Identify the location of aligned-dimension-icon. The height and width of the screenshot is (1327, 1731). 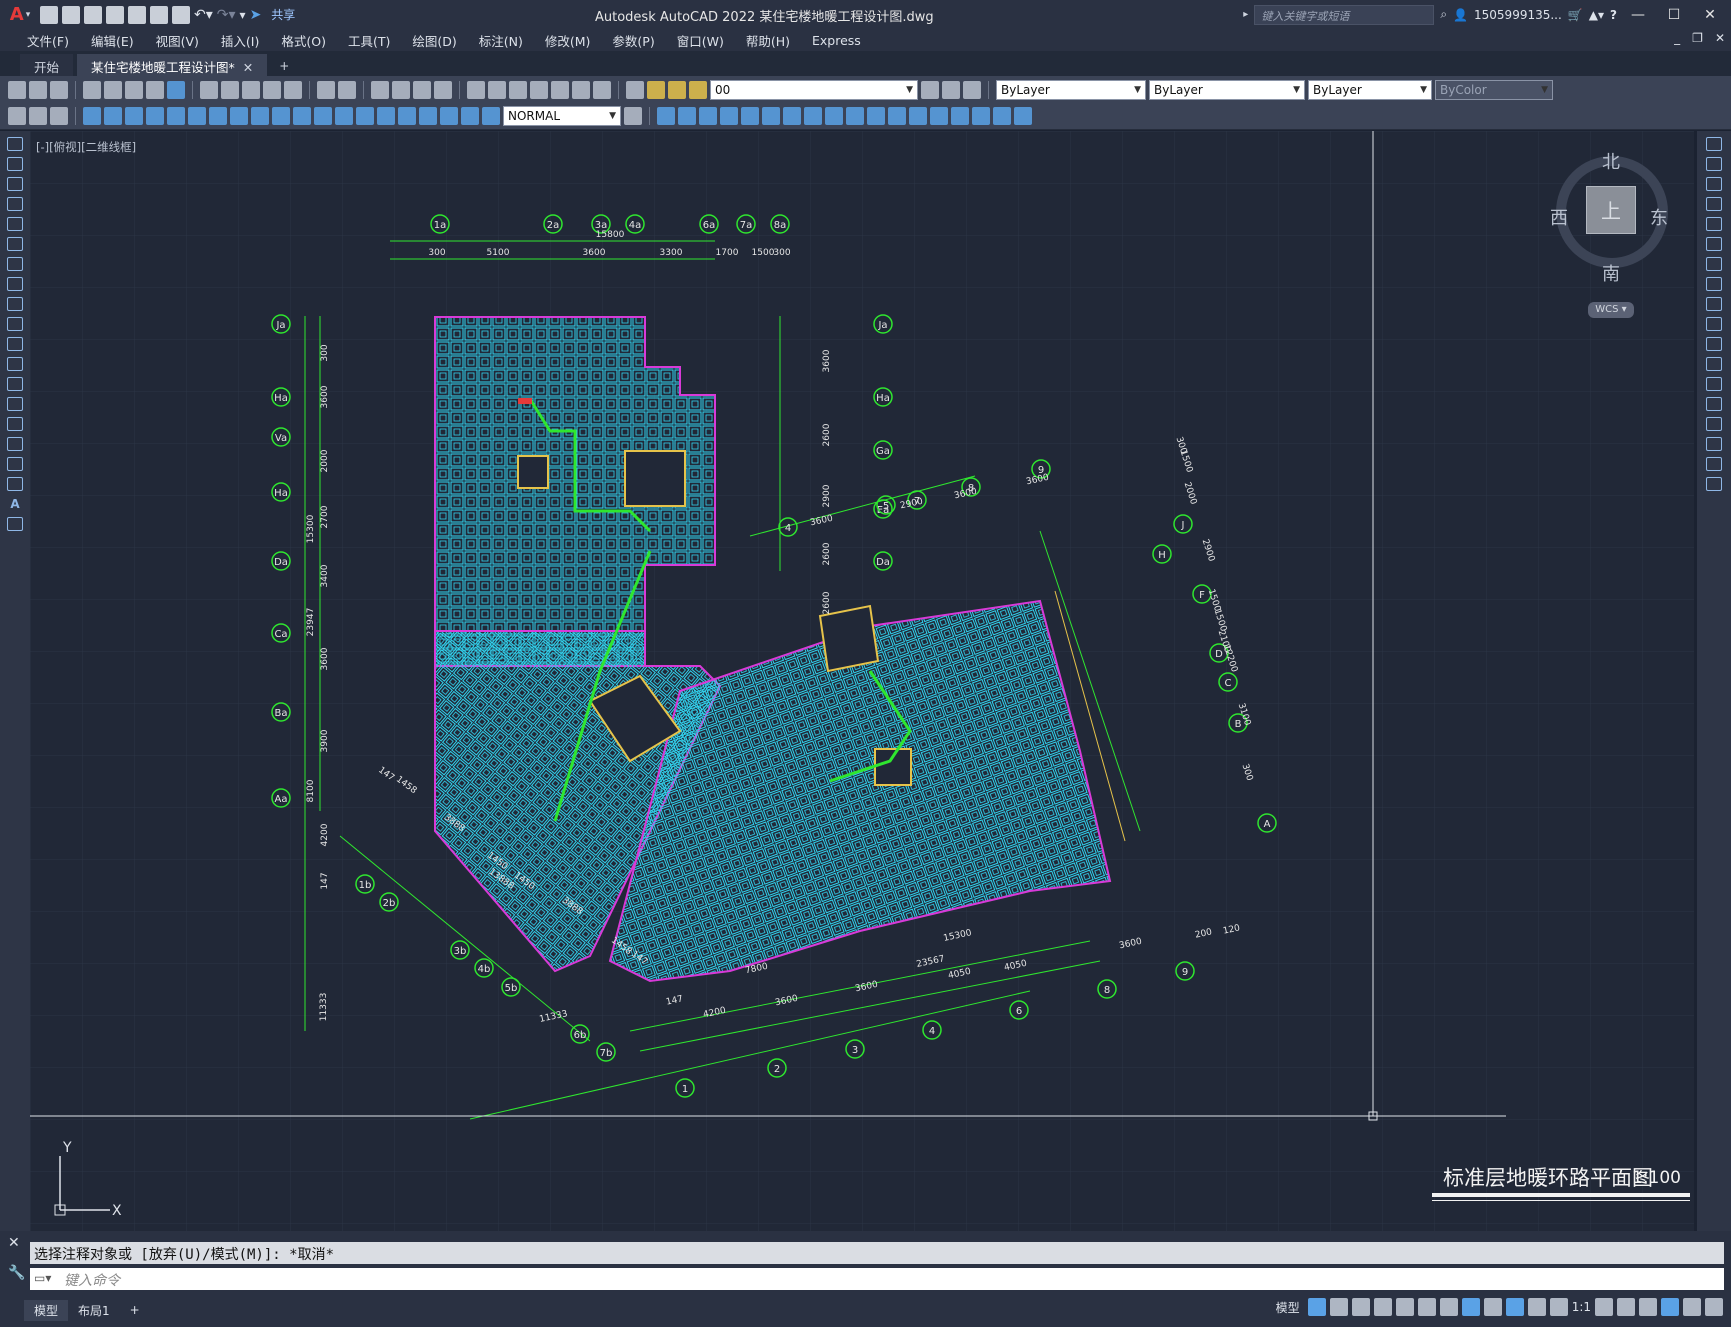
(113, 116).